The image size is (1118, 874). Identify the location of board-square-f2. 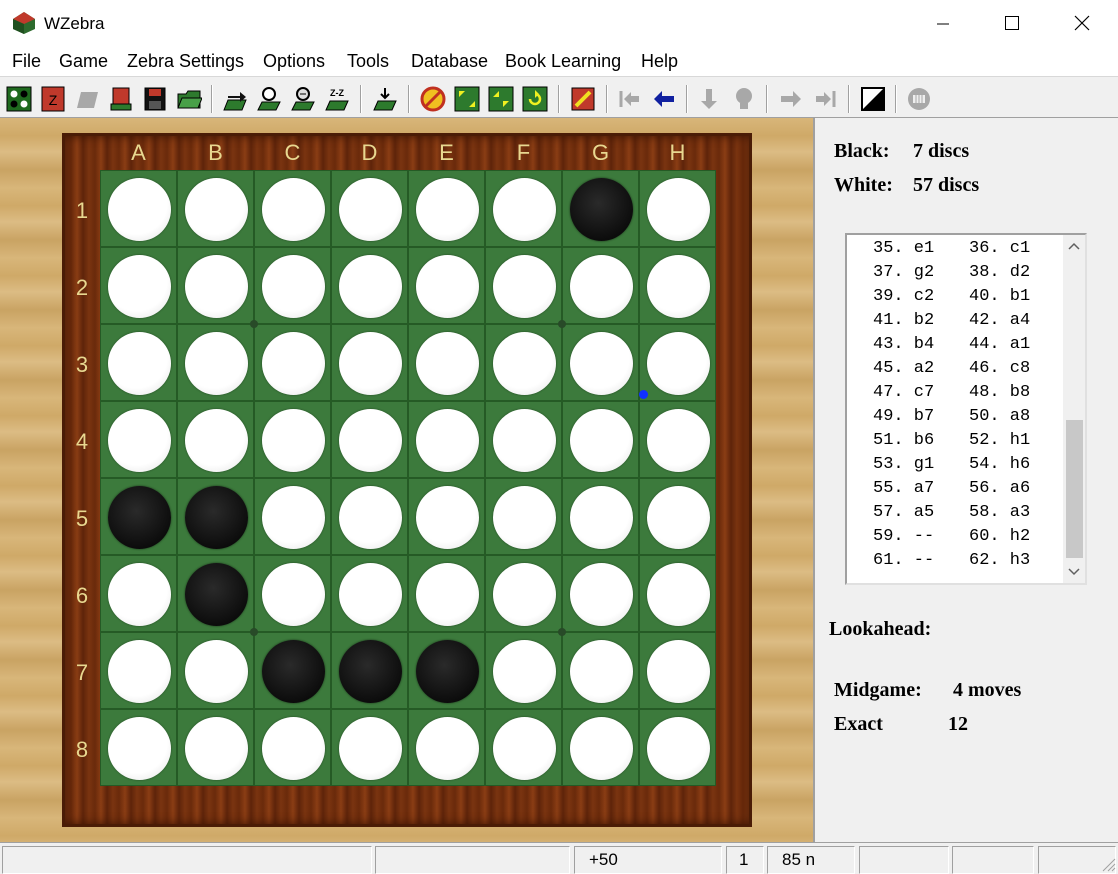
(523, 285).